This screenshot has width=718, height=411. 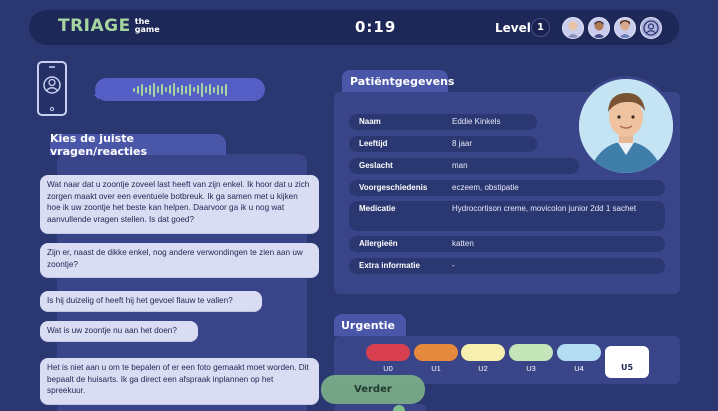 What do you see at coordinates (579, 368) in the screenshot?
I see `urgency-label: U4` at bounding box center [579, 368].